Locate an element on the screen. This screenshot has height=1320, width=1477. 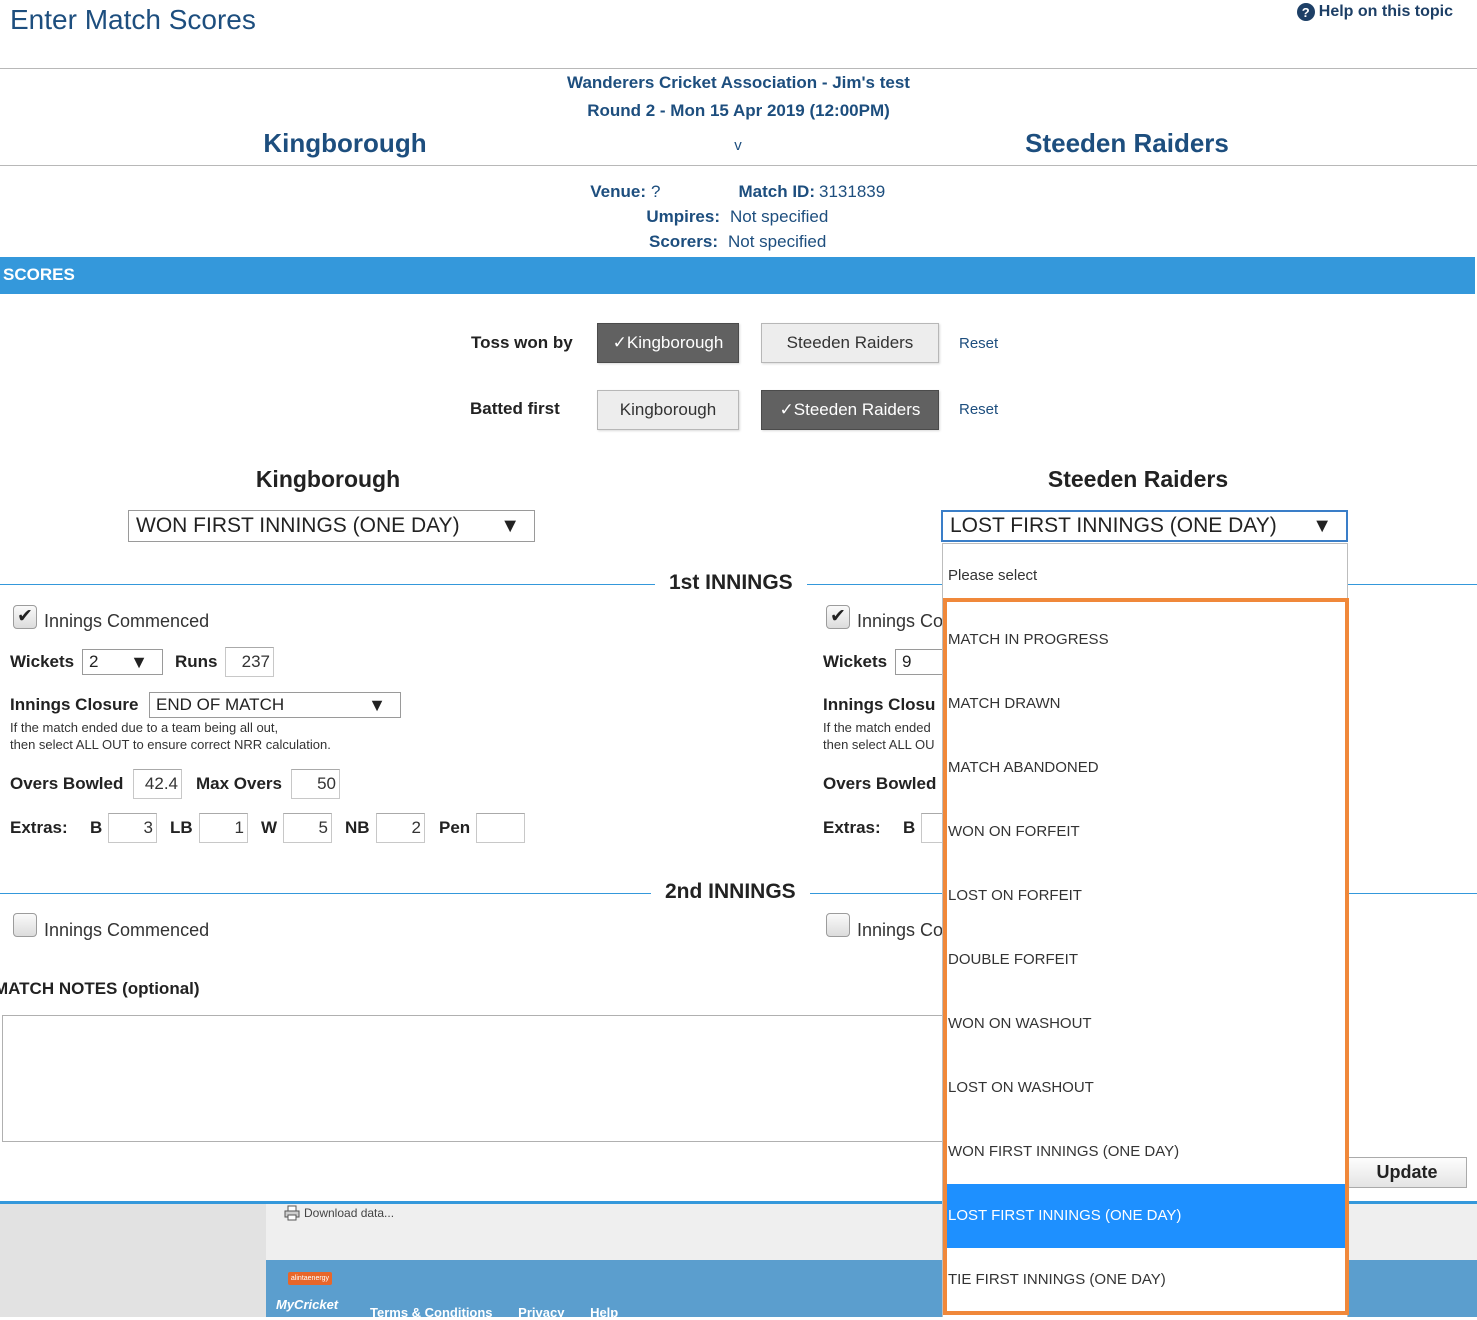
right-innings2-commenced-checkbox is located at coordinates (838, 925).